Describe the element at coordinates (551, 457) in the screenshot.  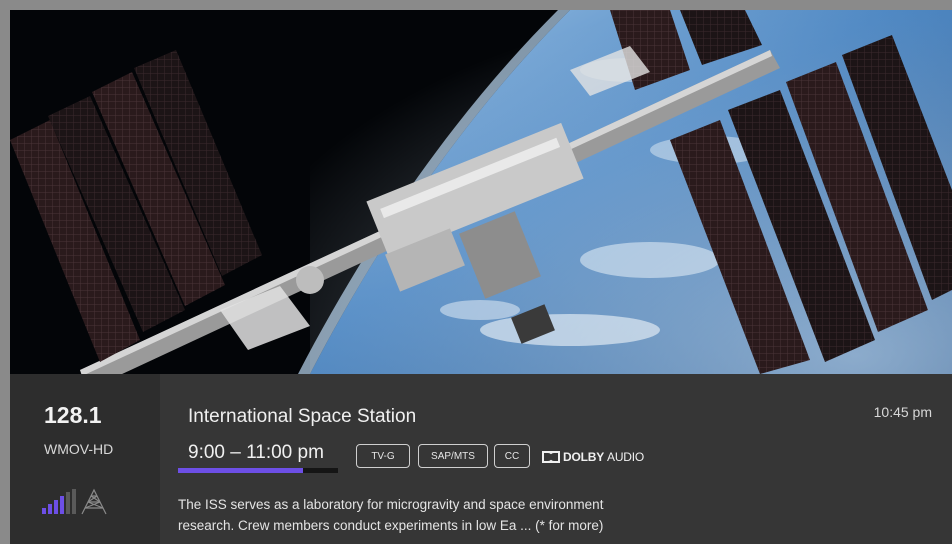
I see `dolby-icon` at that location.